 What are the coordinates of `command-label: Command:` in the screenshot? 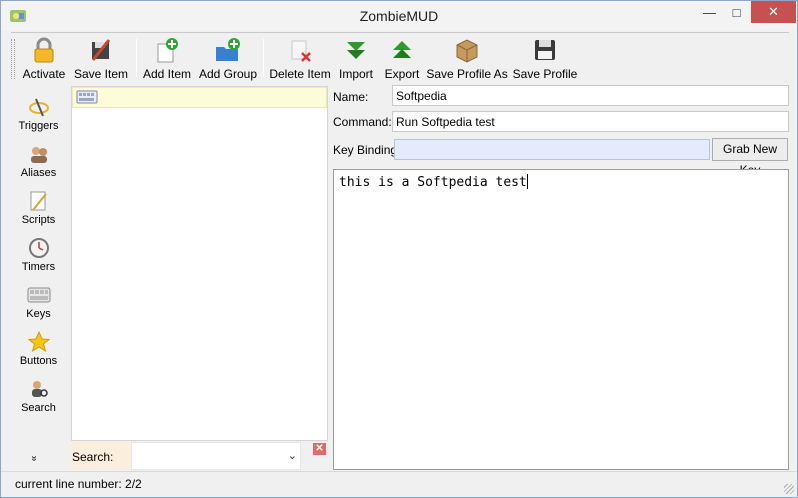 It's located at (362, 122).